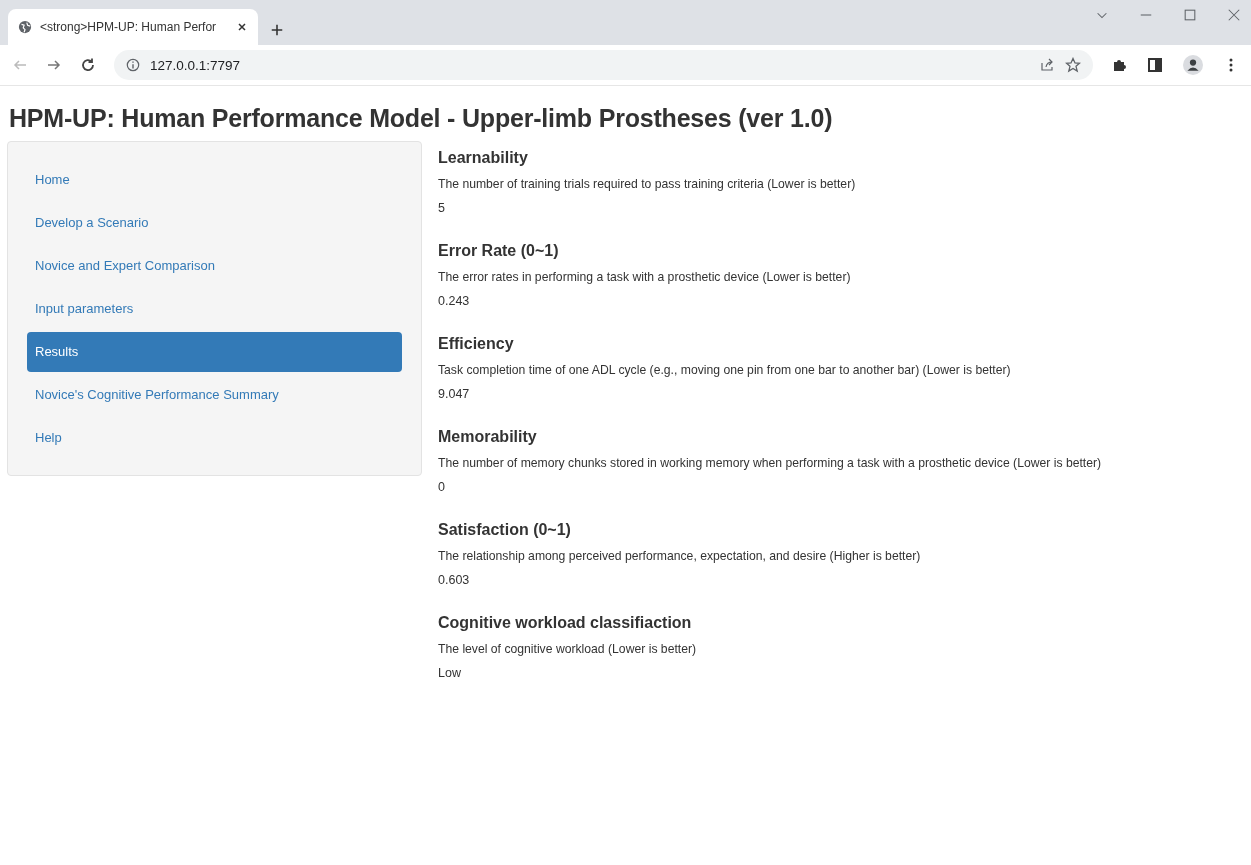 Image resolution: width=1251 pixels, height=865 pixels. I want to click on section-description: The relationship among perceived performance, expectation, and desire (Higher is better), so click(680, 556).